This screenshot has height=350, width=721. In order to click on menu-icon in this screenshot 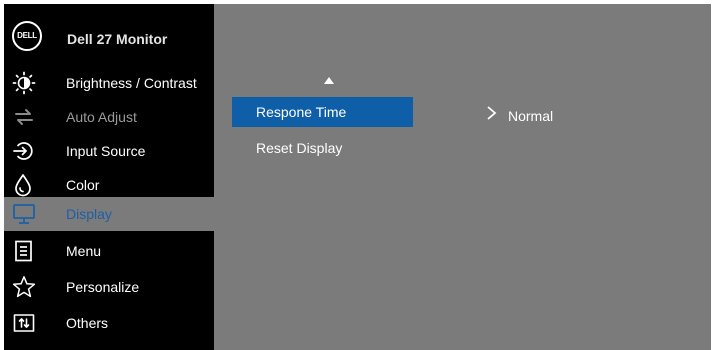, I will do `click(24, 251)`.